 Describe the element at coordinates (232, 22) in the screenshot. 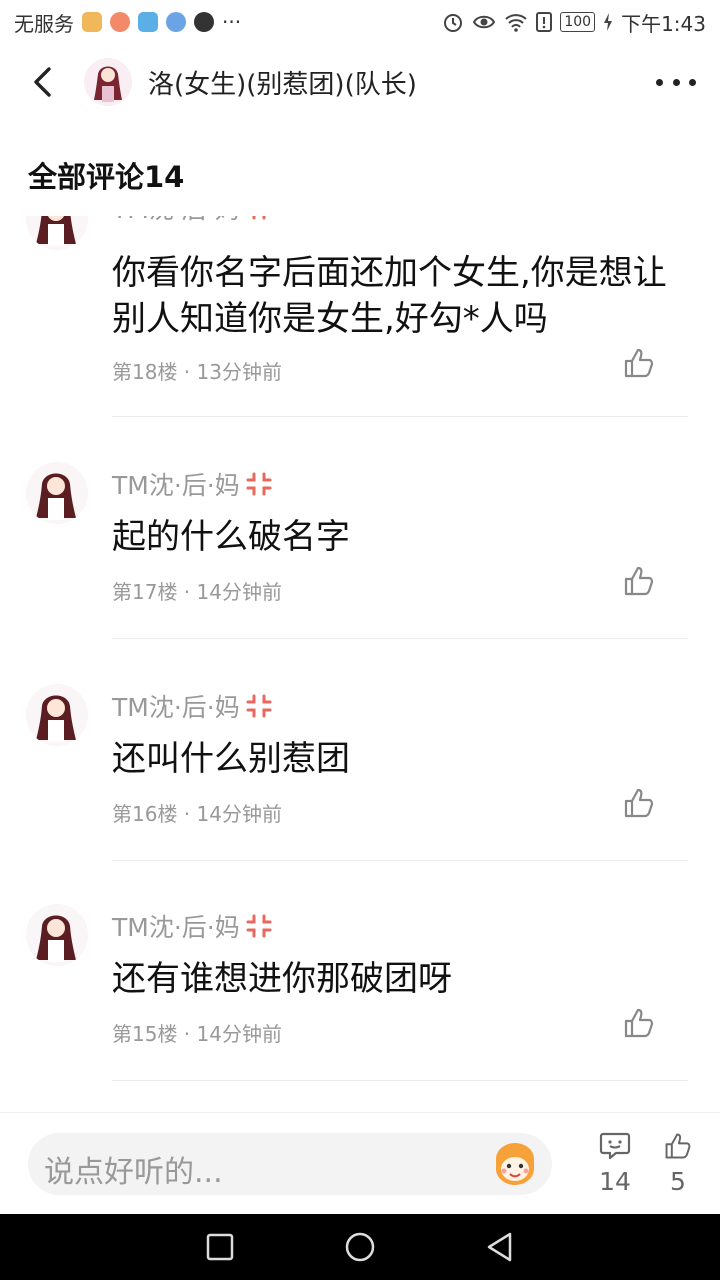

I see `more-notifications: ···` at that location.